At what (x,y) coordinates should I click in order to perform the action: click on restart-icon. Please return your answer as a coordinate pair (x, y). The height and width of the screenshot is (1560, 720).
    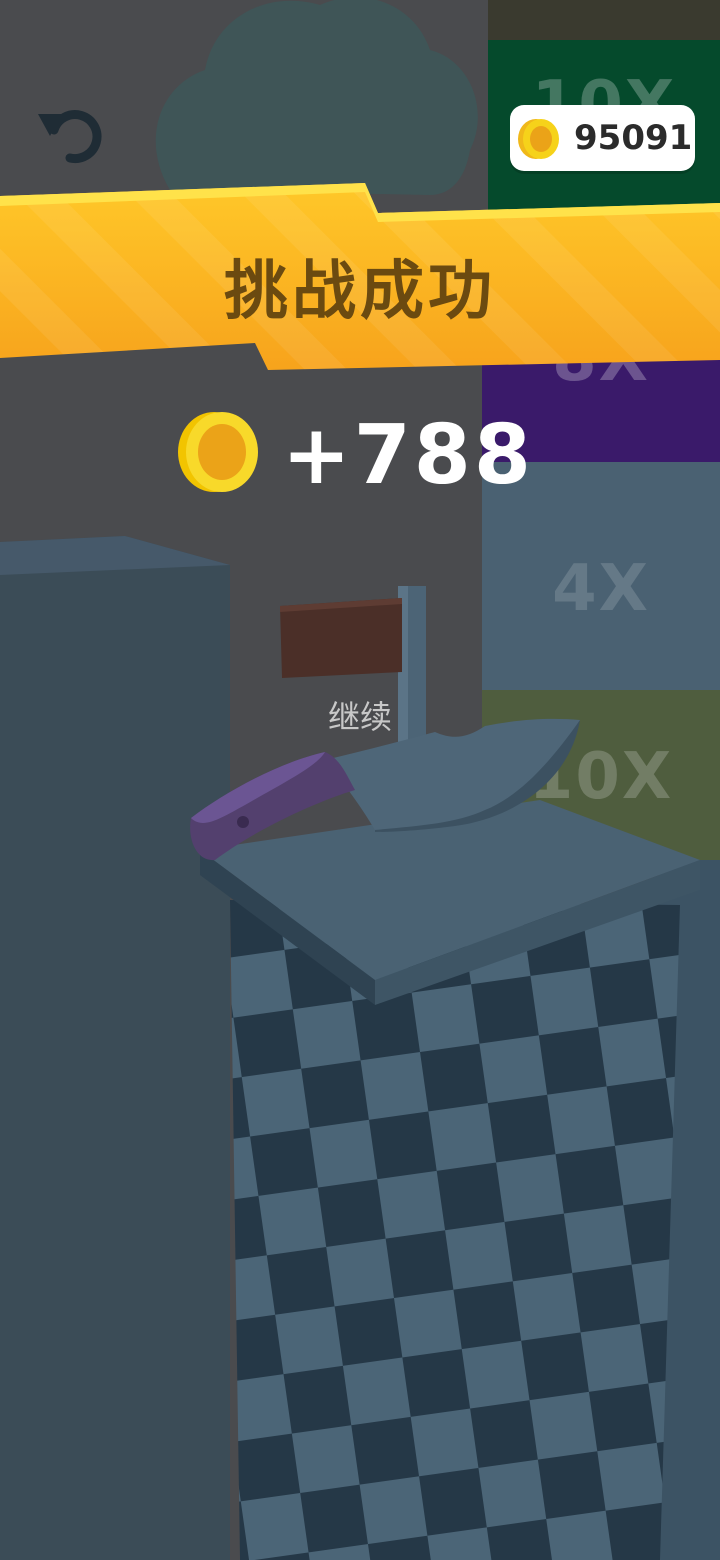
    Looking at the image, I should click on (70, 137).